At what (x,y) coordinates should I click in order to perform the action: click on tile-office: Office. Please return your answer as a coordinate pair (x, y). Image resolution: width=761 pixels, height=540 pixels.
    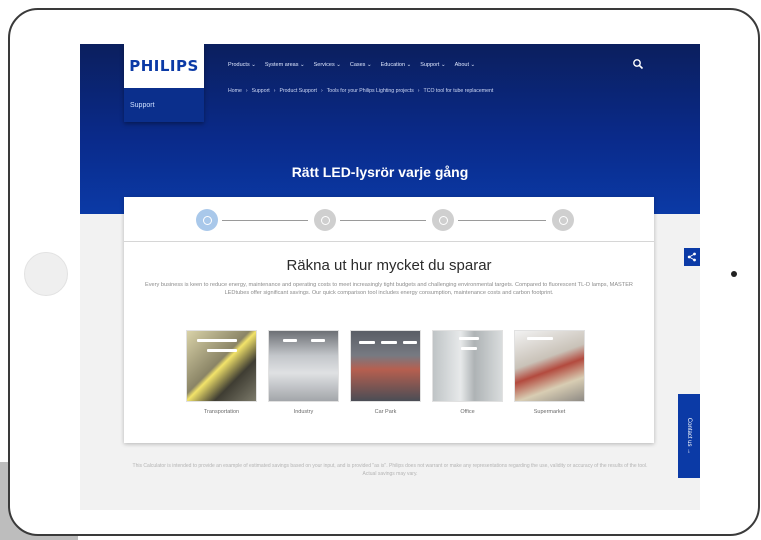
    Looking at the image, I should click on (467, 372).